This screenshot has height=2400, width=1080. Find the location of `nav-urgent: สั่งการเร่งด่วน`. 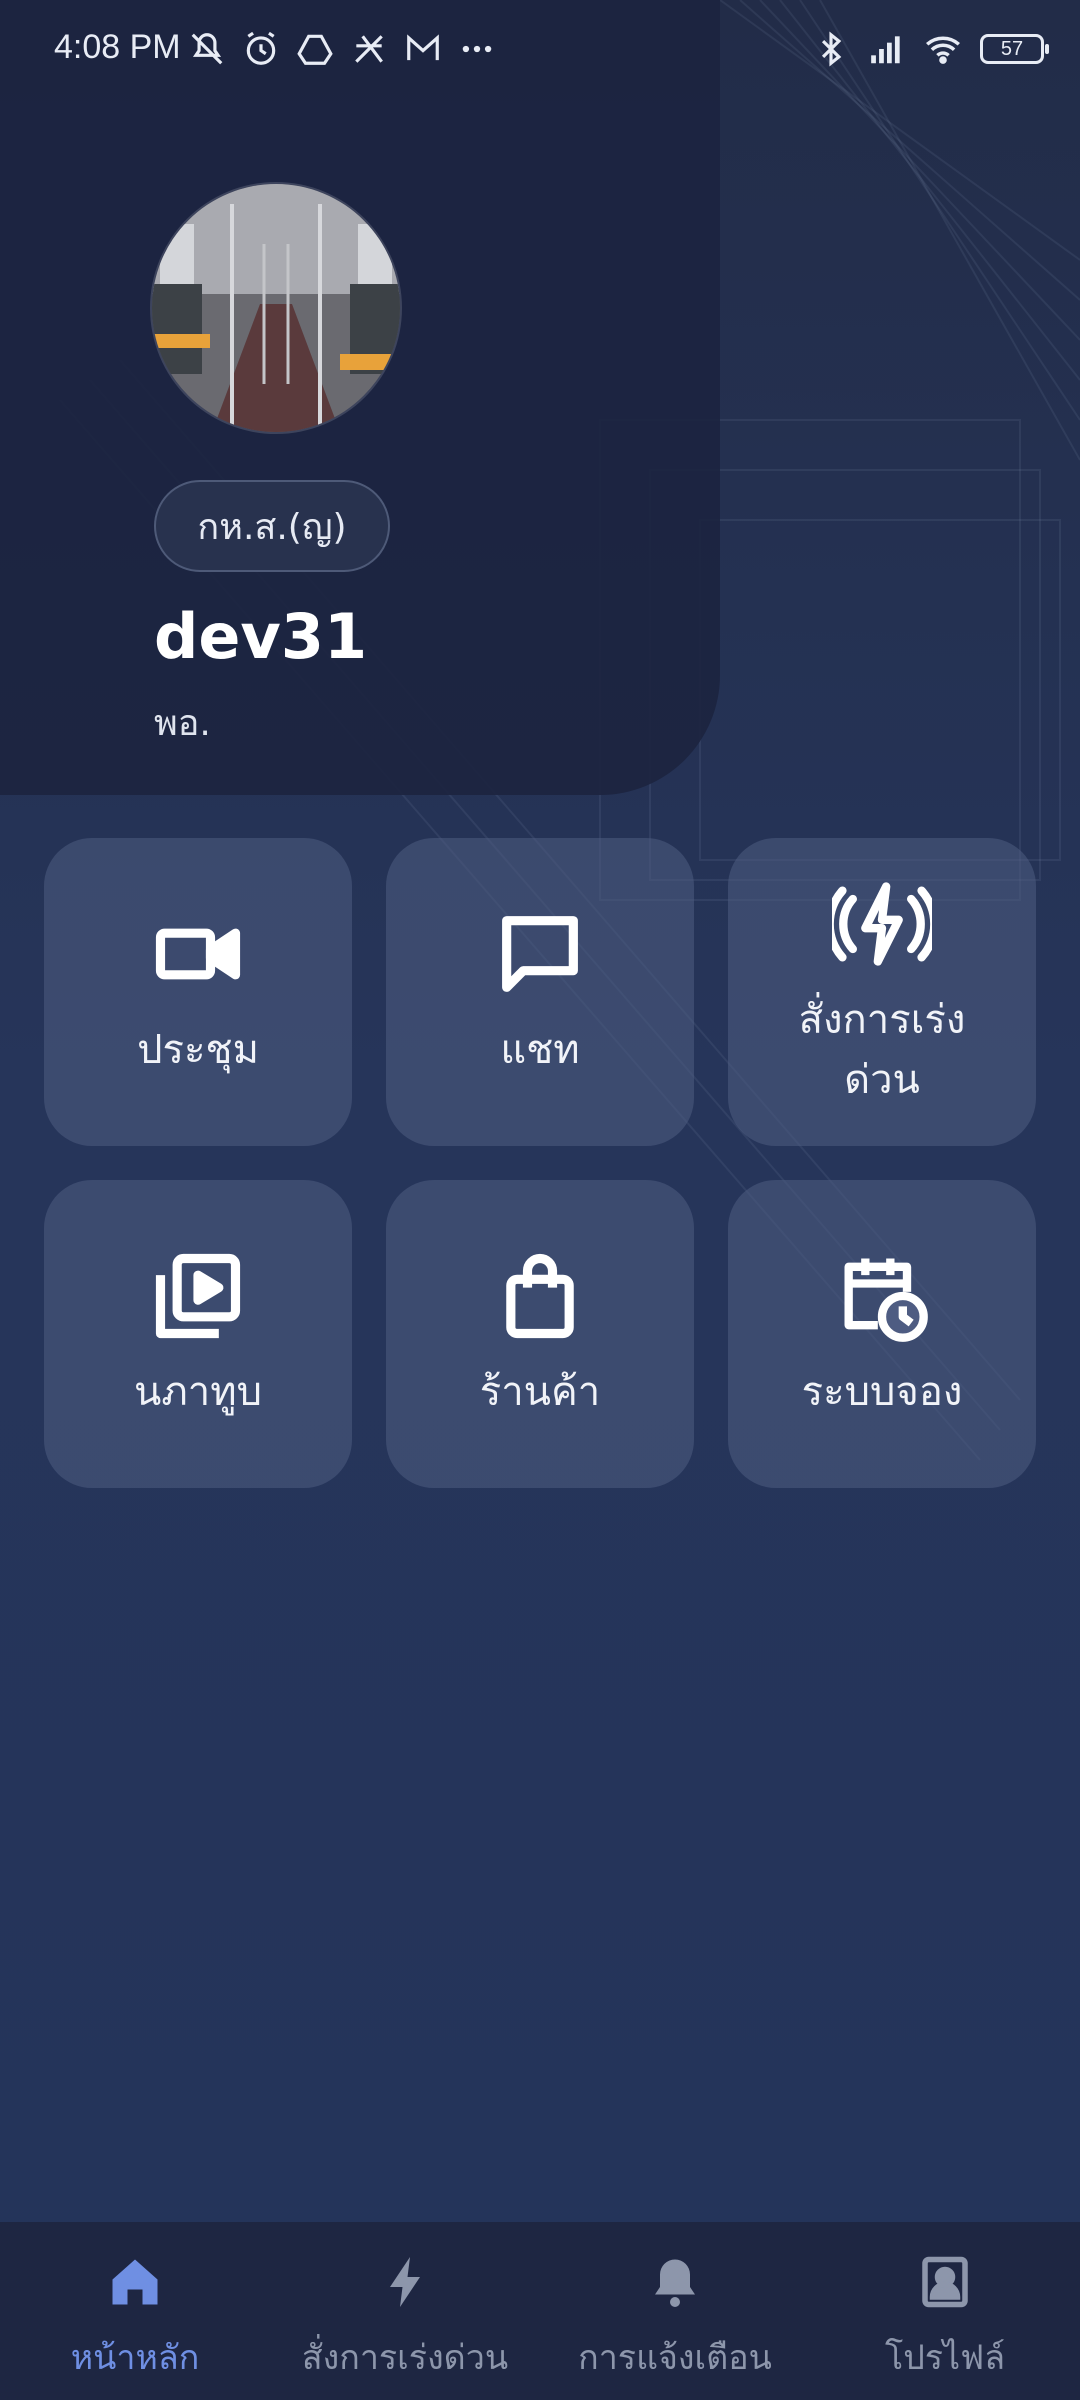

nav-urgent: สั่งการเร่งด่วน is located at coordinates (405, 2318).